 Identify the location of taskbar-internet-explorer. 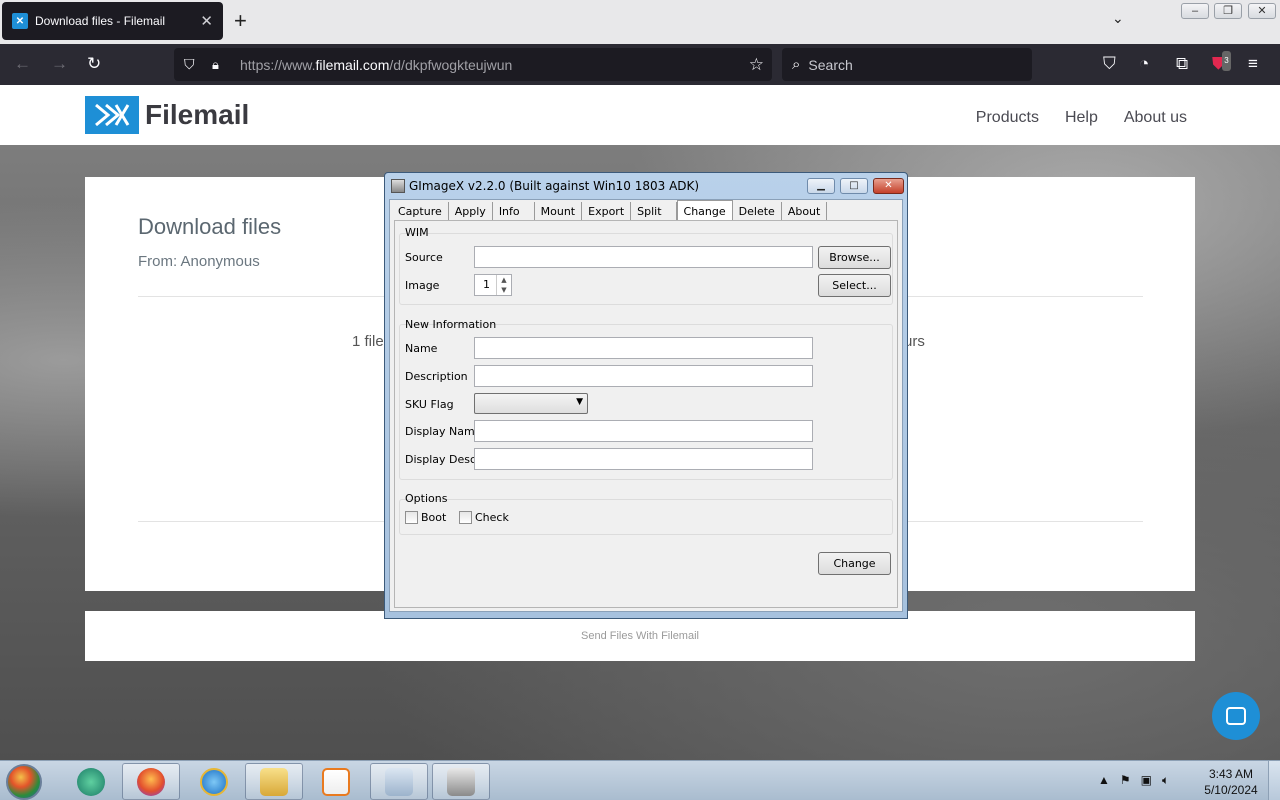
(214, 781).